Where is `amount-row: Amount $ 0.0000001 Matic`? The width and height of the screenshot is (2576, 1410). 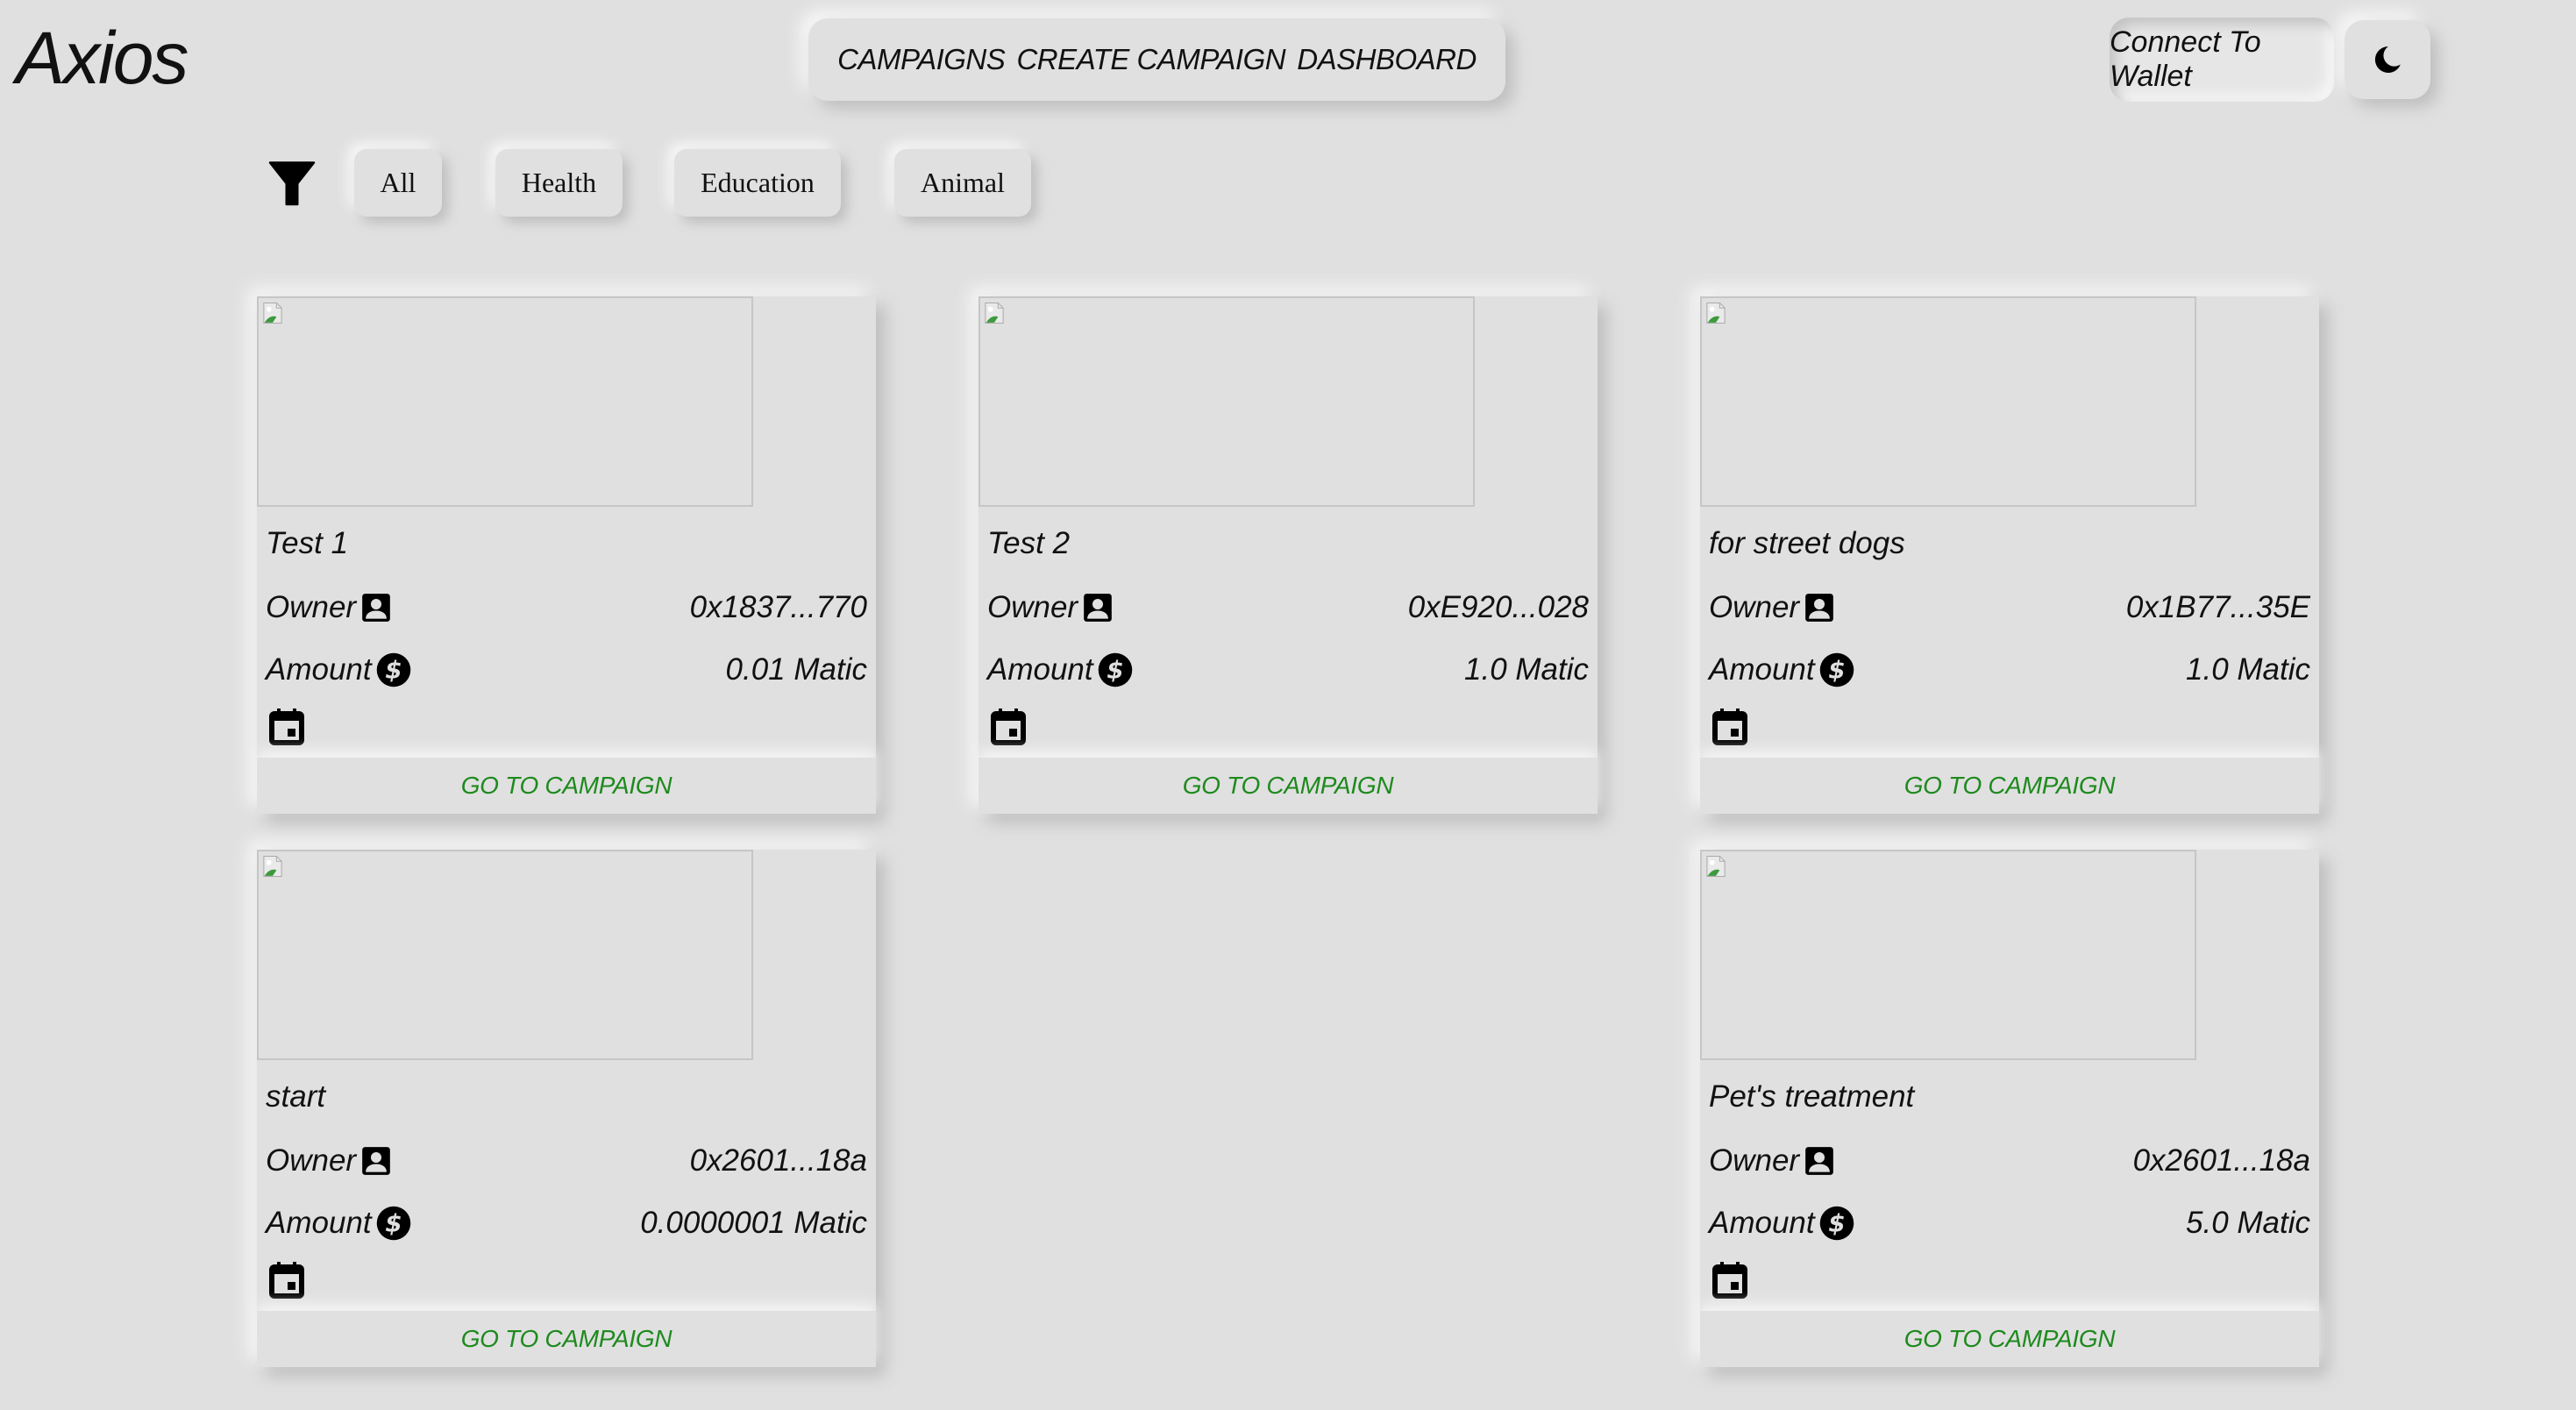
amount-row: Amount $ 0.0000001 Matic is located at coordinates (566, 1223).